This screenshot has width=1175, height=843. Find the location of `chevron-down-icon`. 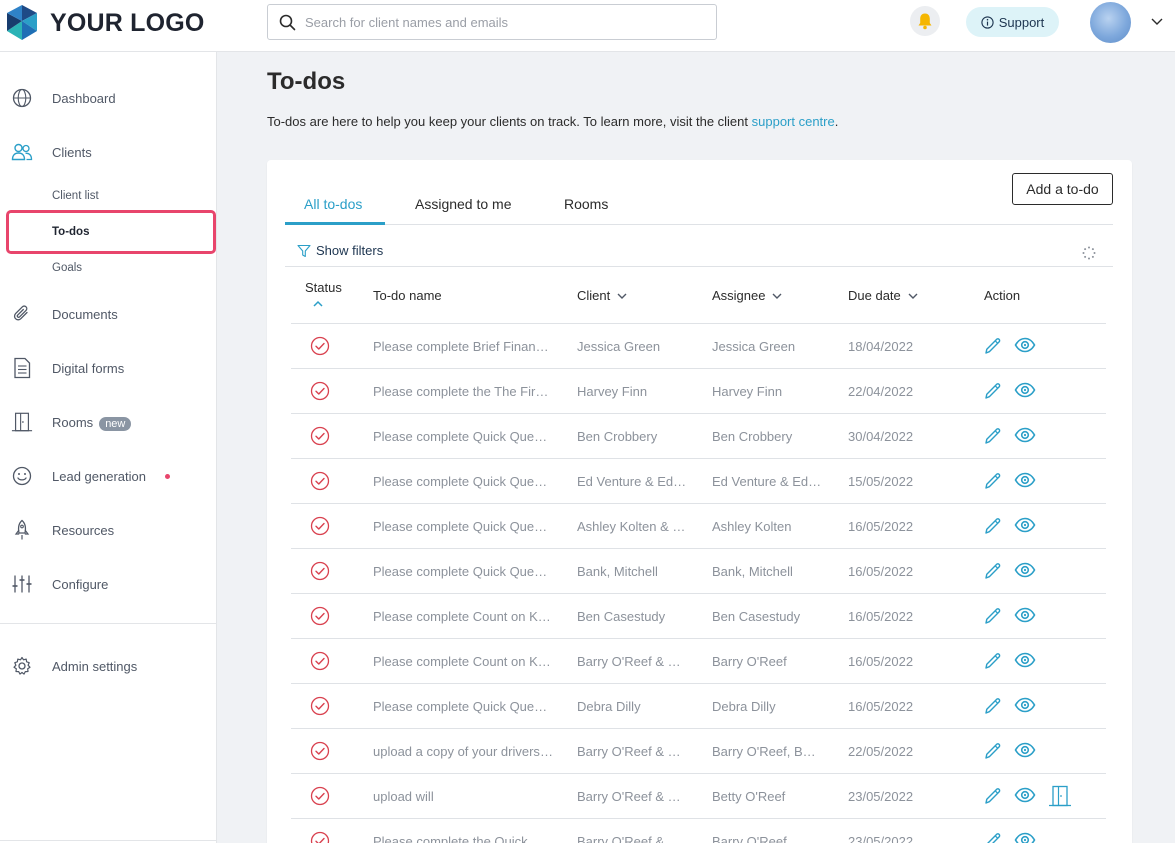

chevron-down-icon is located at coordinates (1157, 21).